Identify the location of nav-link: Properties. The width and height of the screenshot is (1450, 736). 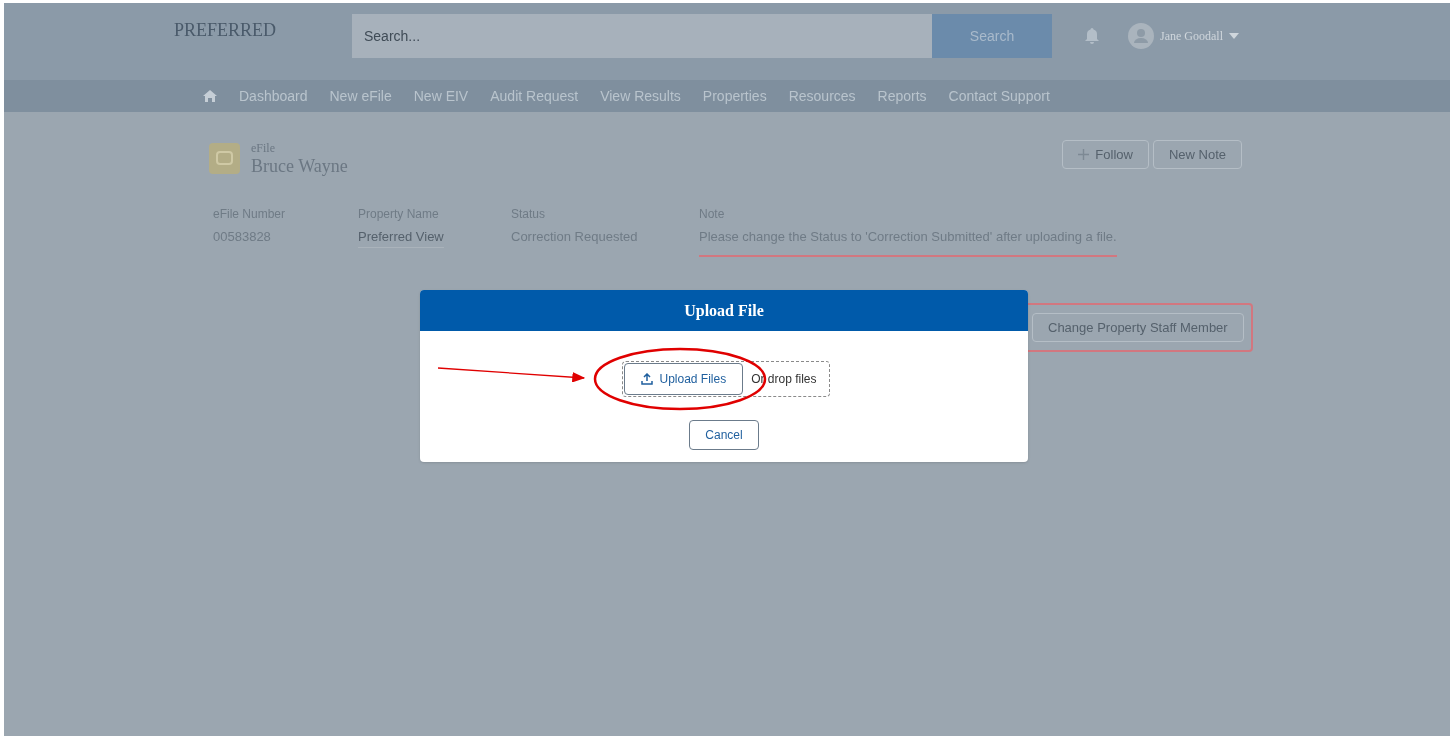
(734, 96).